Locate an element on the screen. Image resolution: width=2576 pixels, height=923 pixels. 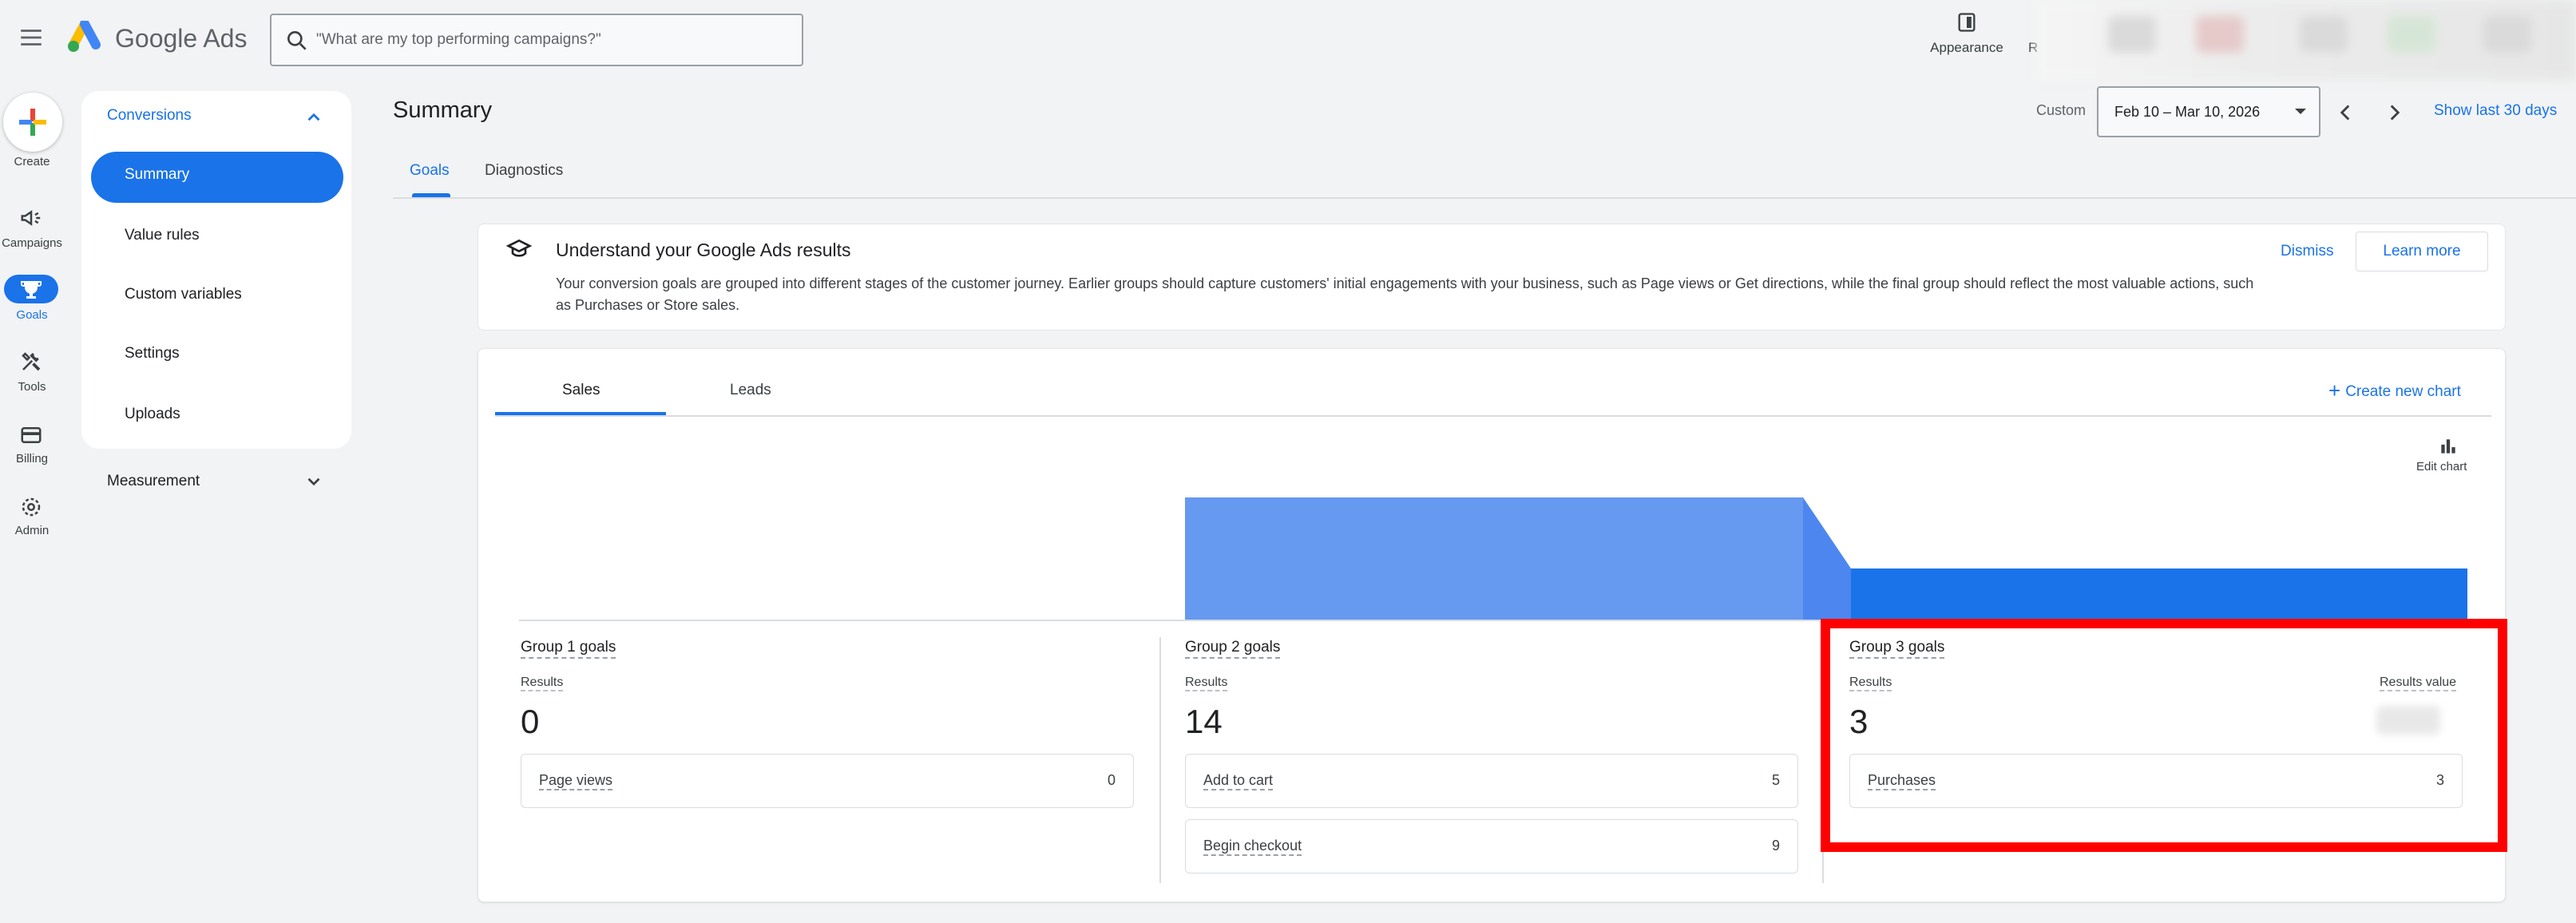
search-input: "What are my top performing campaigns?" is located at coordinates (536, 40).